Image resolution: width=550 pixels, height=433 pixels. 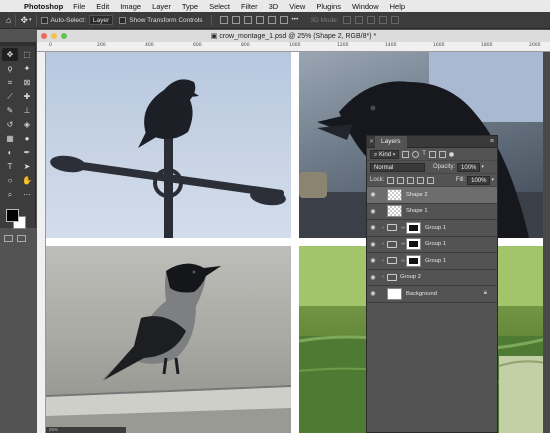 I want to click on layer-row-group-1-b: ◉ › ∞ Group 1, so click(x=432, y=245).